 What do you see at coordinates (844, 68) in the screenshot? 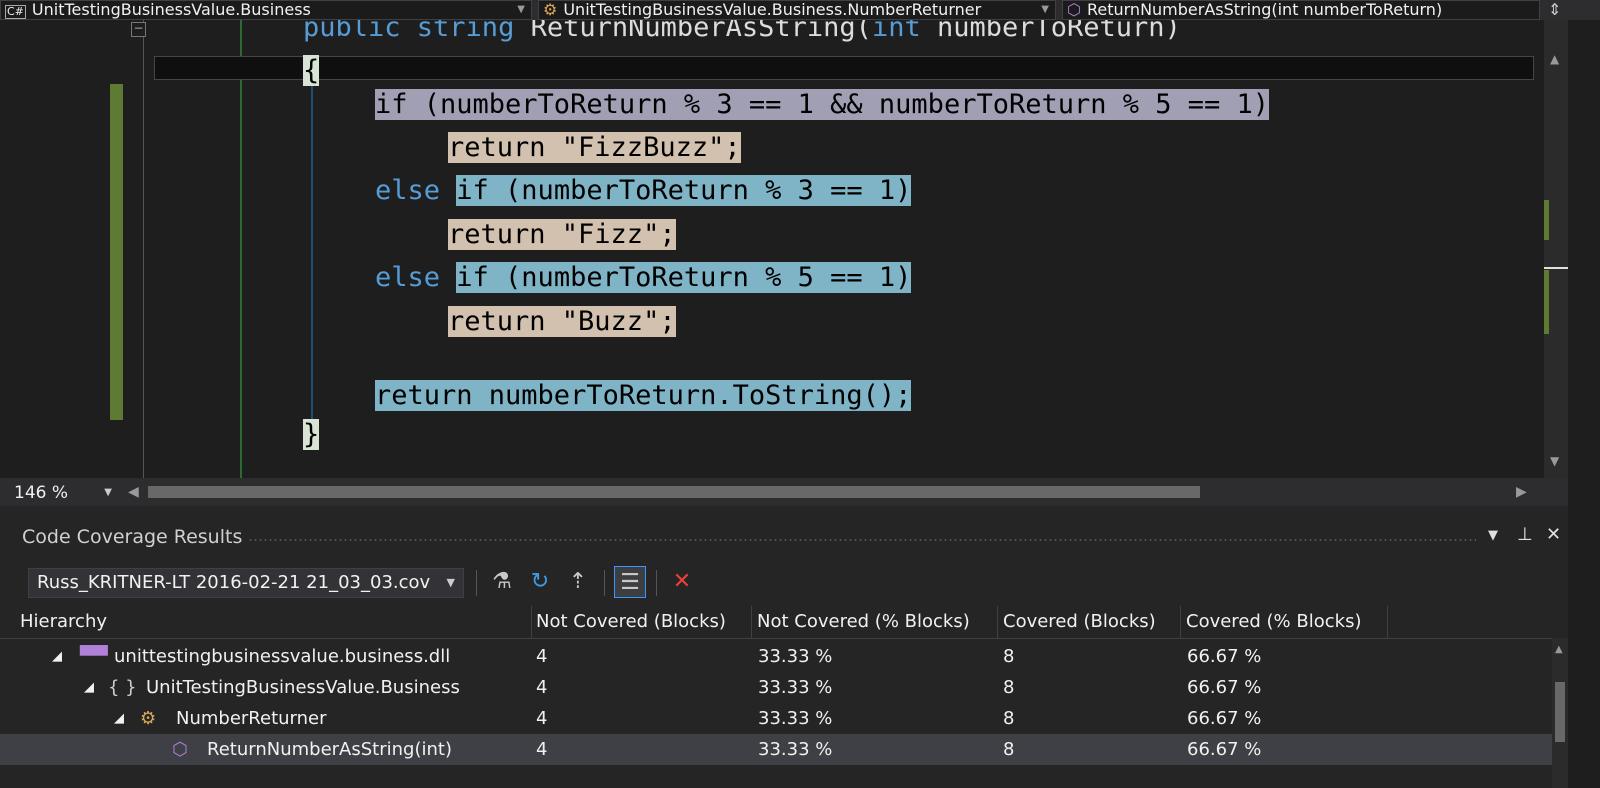
I see `current-line-highlight` at bounding box center [844, 68].